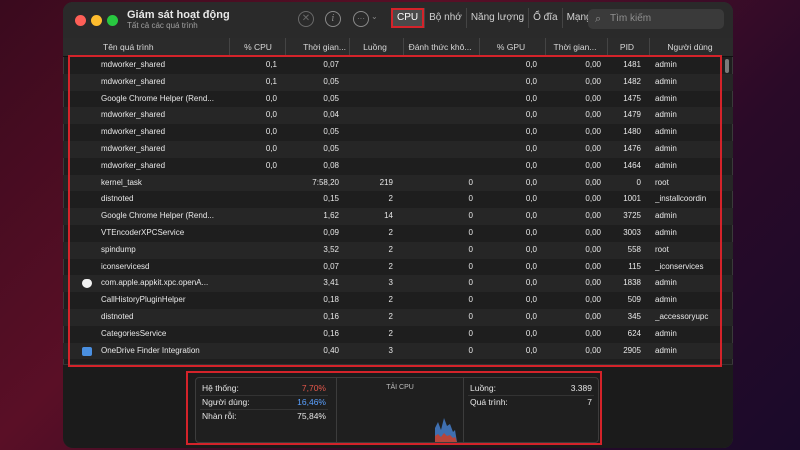 The height and width of the screenshot is (450, 800). Describe the element at coordinates (438, 65) in the screenshot. I see `cell-wakeups` at that location.